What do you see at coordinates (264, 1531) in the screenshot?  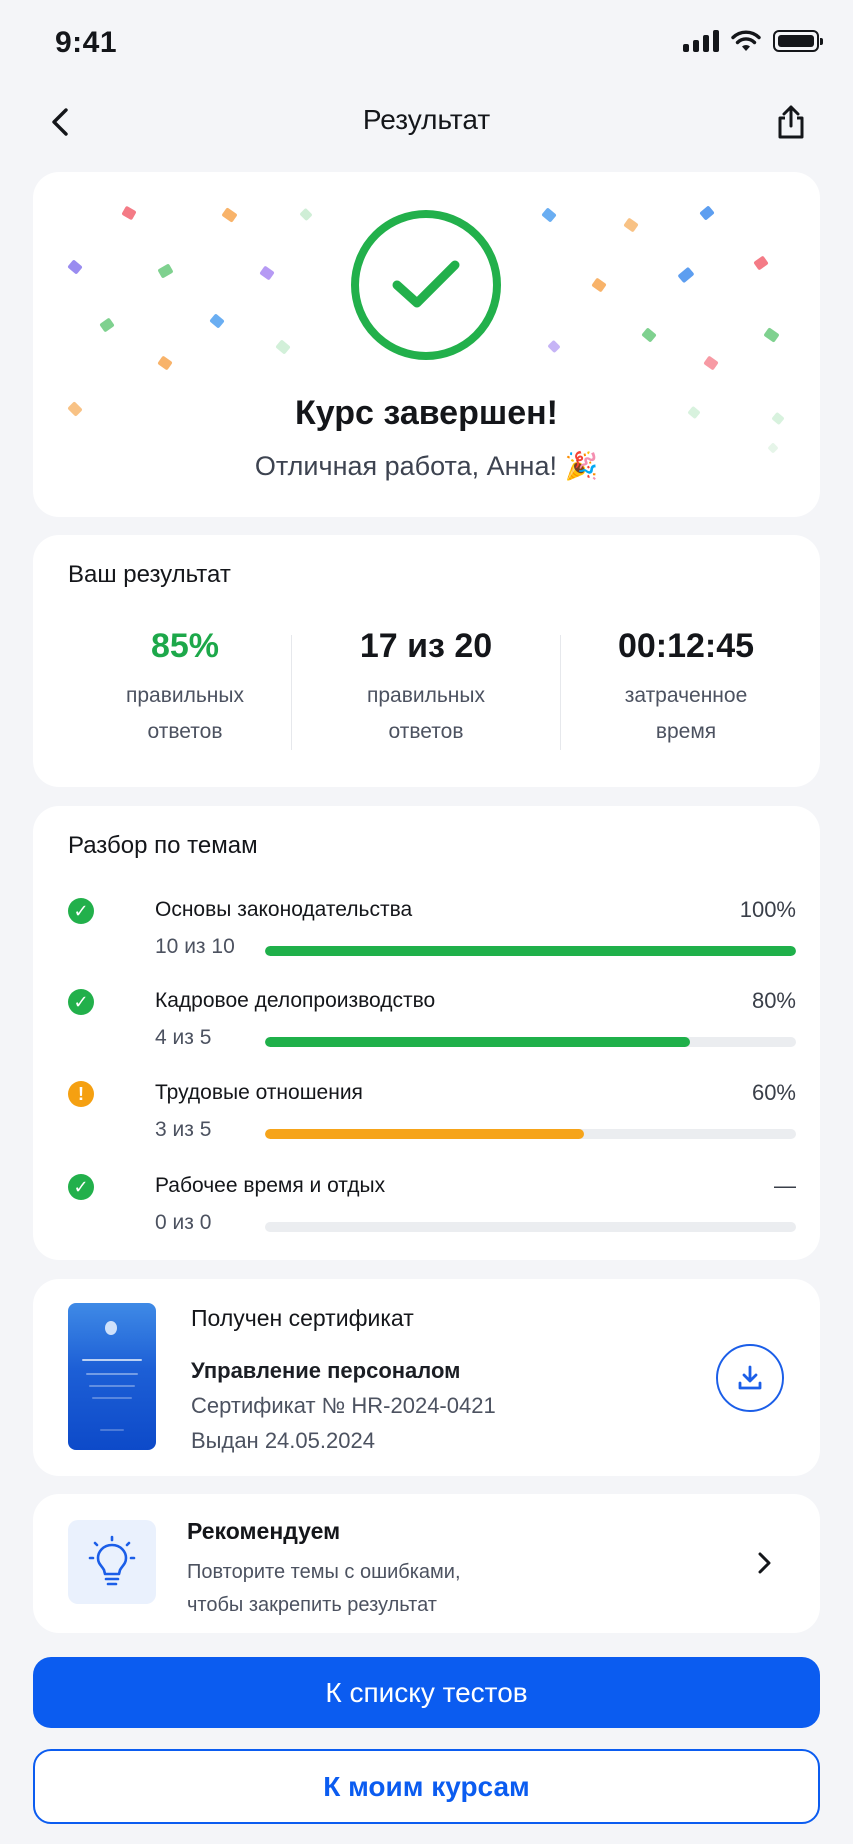 I see `recommendation-title: Рекомендуем` at bounding box center [264, 1531].